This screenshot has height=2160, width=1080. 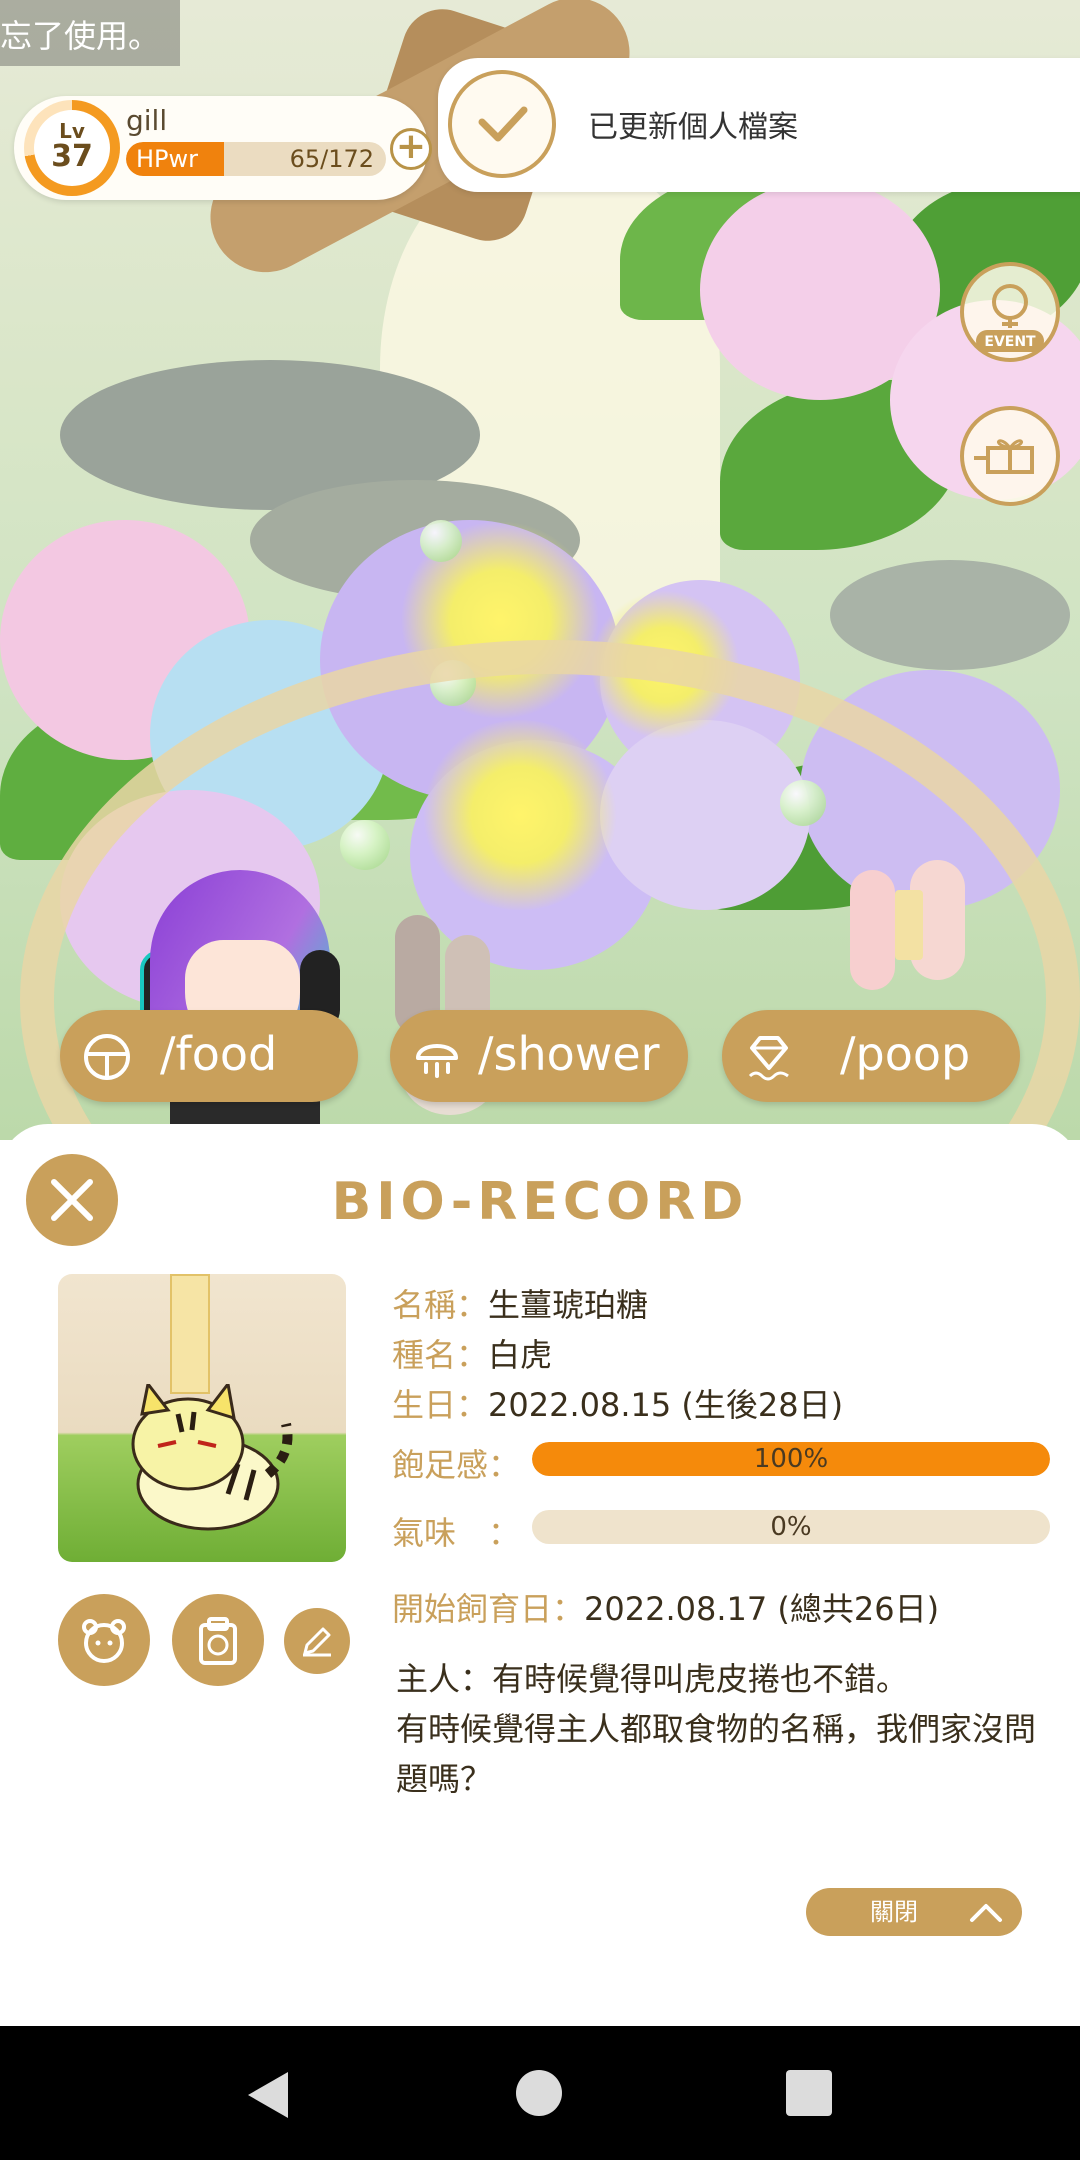 I want to click on poop-label: /poop, so click(x=905, y=1054).